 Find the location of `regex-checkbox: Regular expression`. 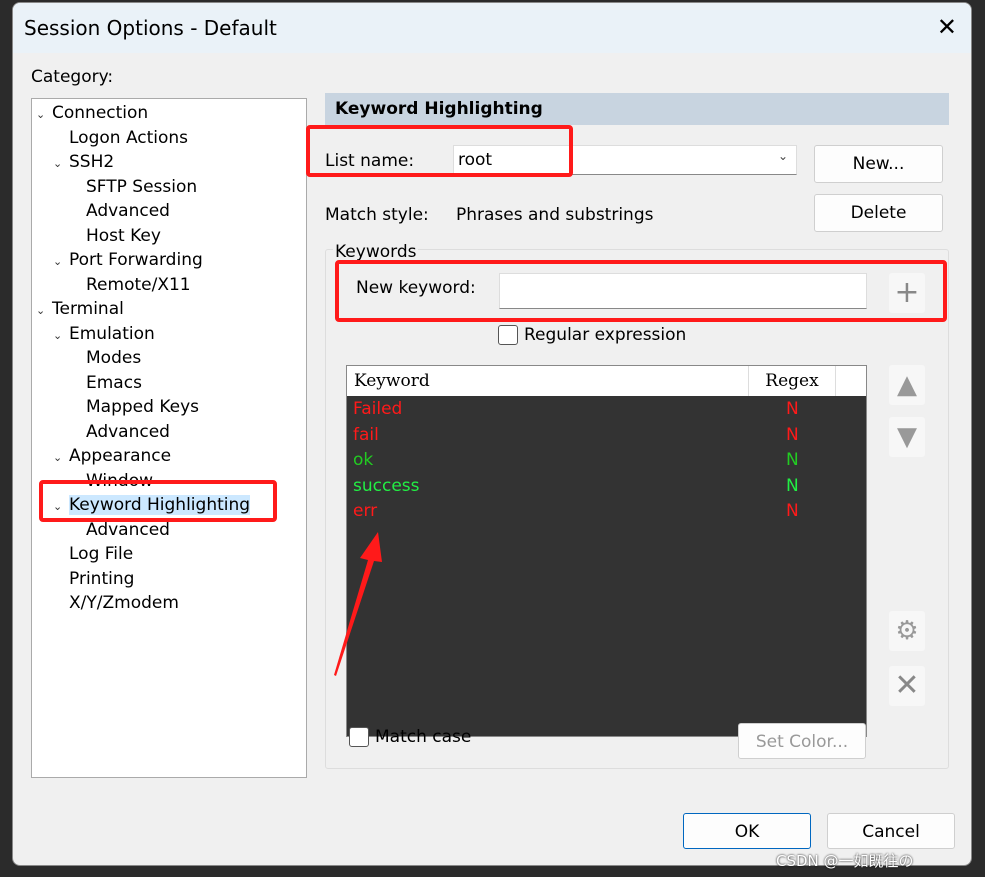

regex-checkbox: Regular expression is located at coordinates (592, 335).